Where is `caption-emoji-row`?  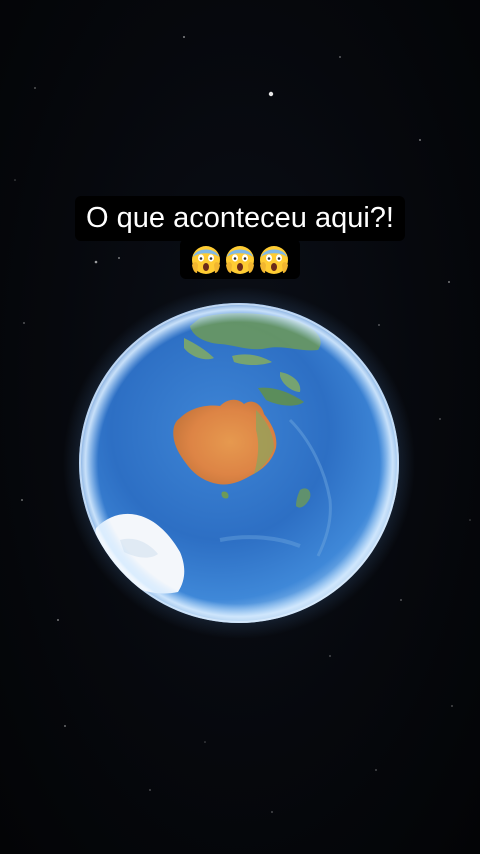
caption-emoji-row is located at coordinates (240, 259).